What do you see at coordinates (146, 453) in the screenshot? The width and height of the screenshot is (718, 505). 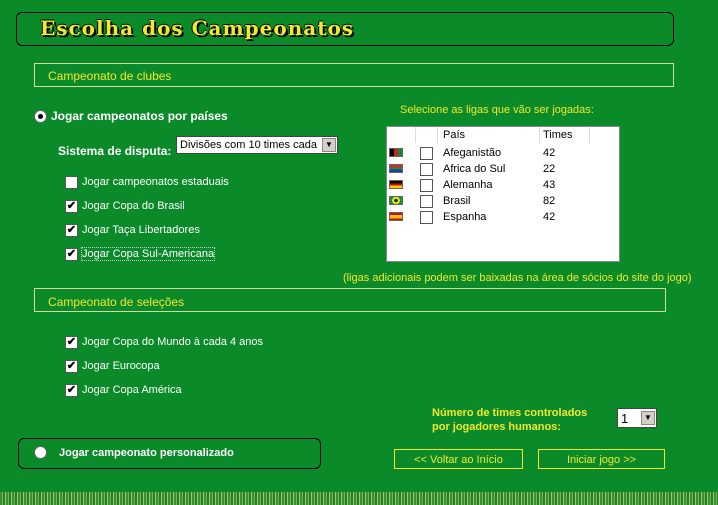 I see `custom-radio-label: Jogar campeonato personalizado` at bounding box center [146, 453].